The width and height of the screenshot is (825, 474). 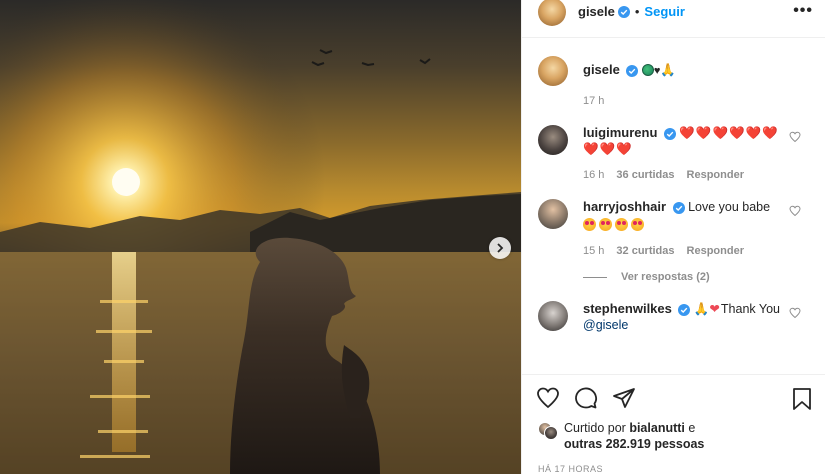 What do you see at coordinates (701, 309) in the screenshot?
I see `praying-hands-emoji-icon: 🙏` at bounding box center [701, 309].